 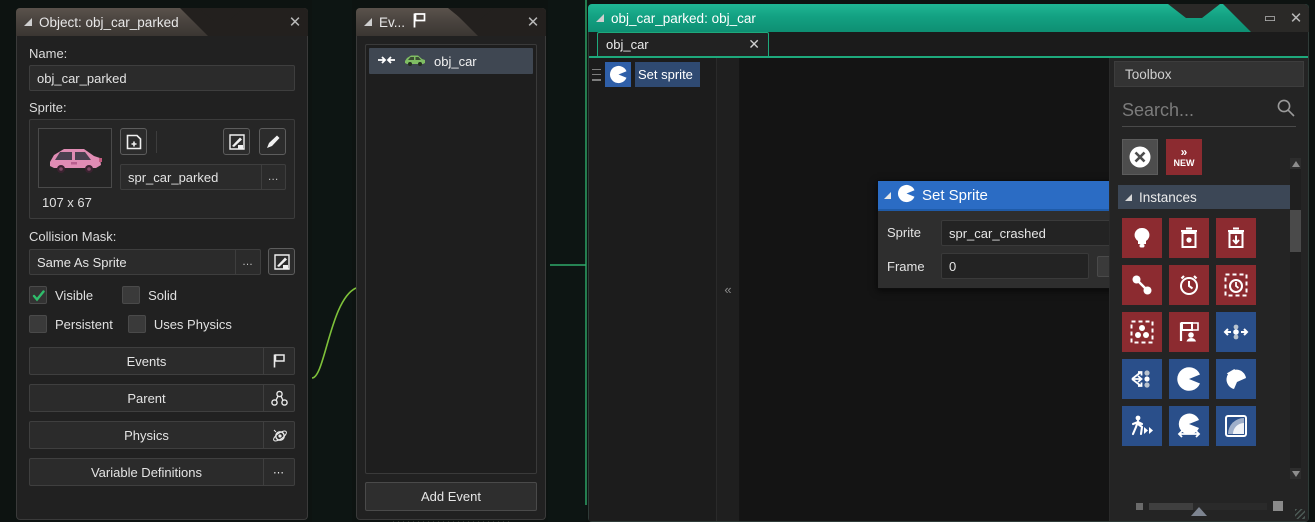 What do you see at coordinates (236, 141) in the screenshot?
I see `edit-image-icon` at bounding box center [236, 141].